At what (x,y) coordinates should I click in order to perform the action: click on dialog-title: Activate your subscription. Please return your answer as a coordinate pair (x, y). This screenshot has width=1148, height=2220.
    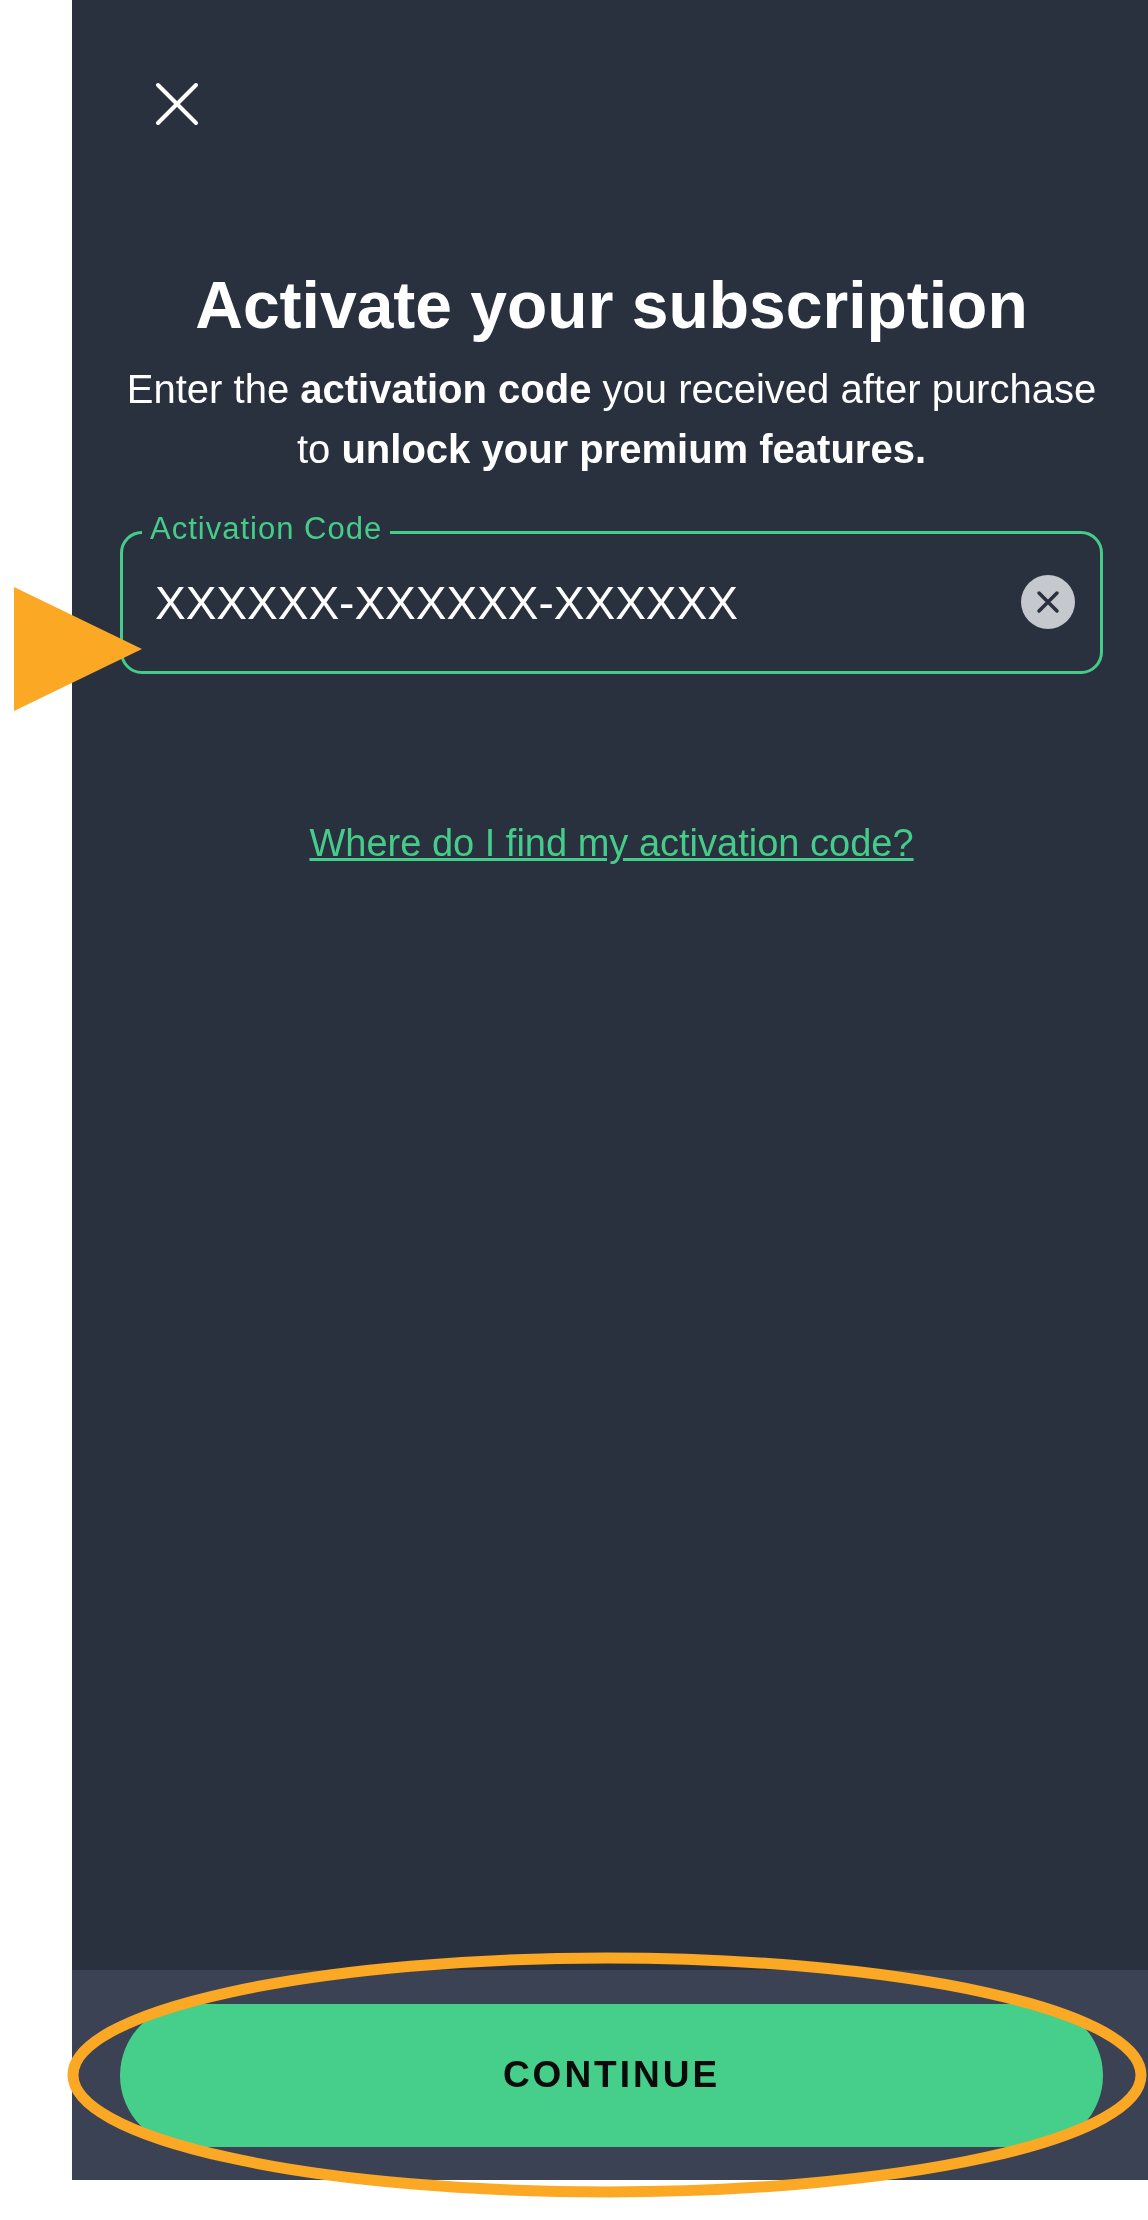
    Looking at the image, I should click on (611, 305).